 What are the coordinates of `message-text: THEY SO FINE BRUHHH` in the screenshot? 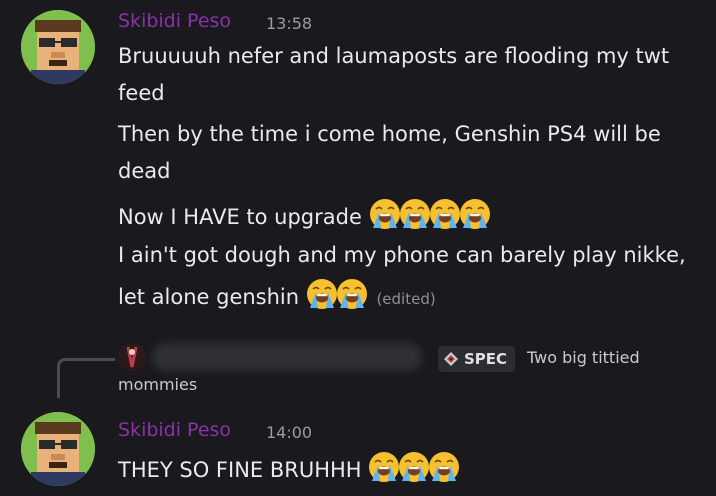 It's located at (240, 470).